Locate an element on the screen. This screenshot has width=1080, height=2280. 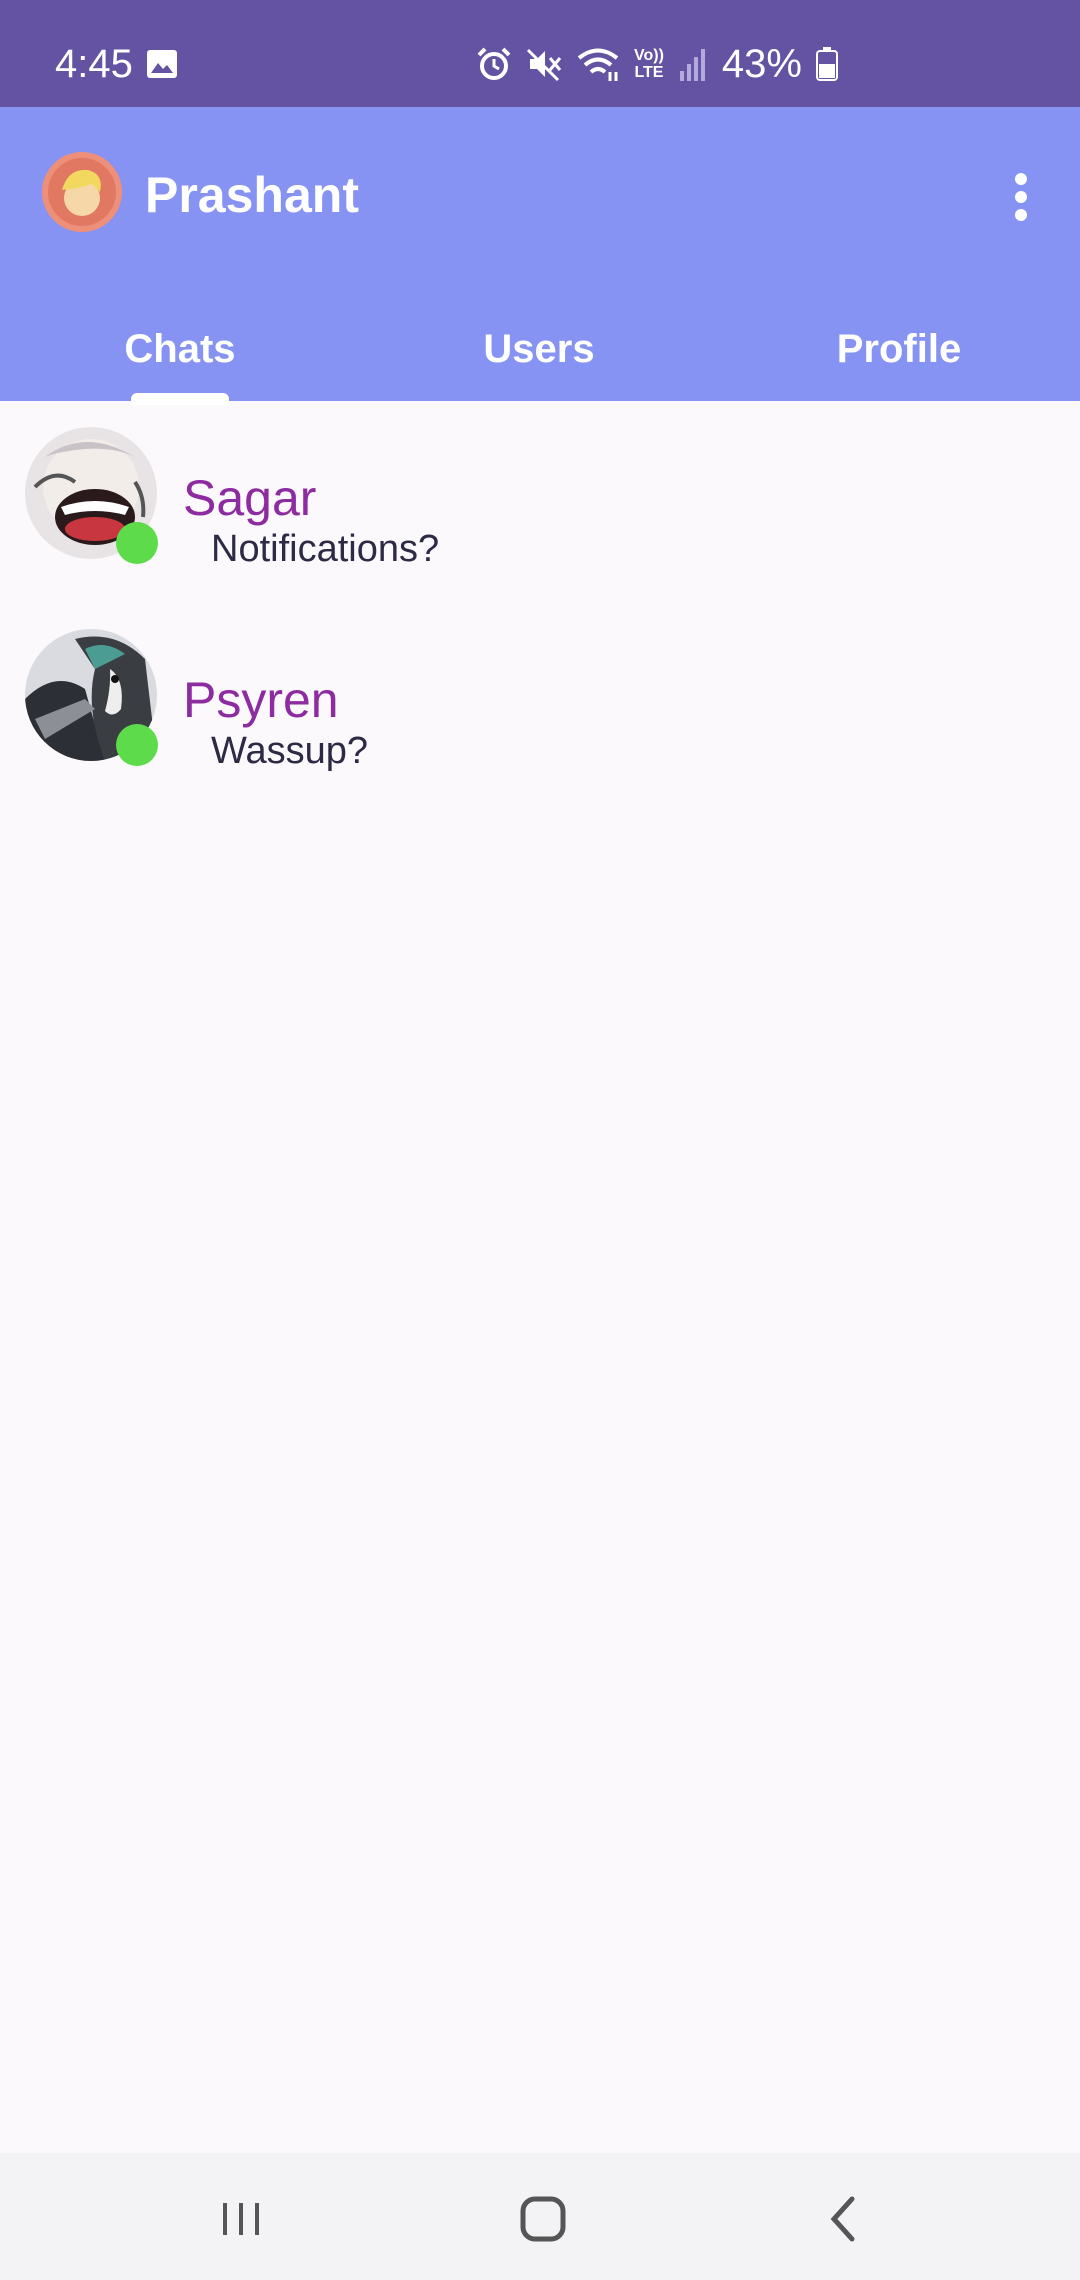
chat-name: Sagar is located at coordinates (250, 498).